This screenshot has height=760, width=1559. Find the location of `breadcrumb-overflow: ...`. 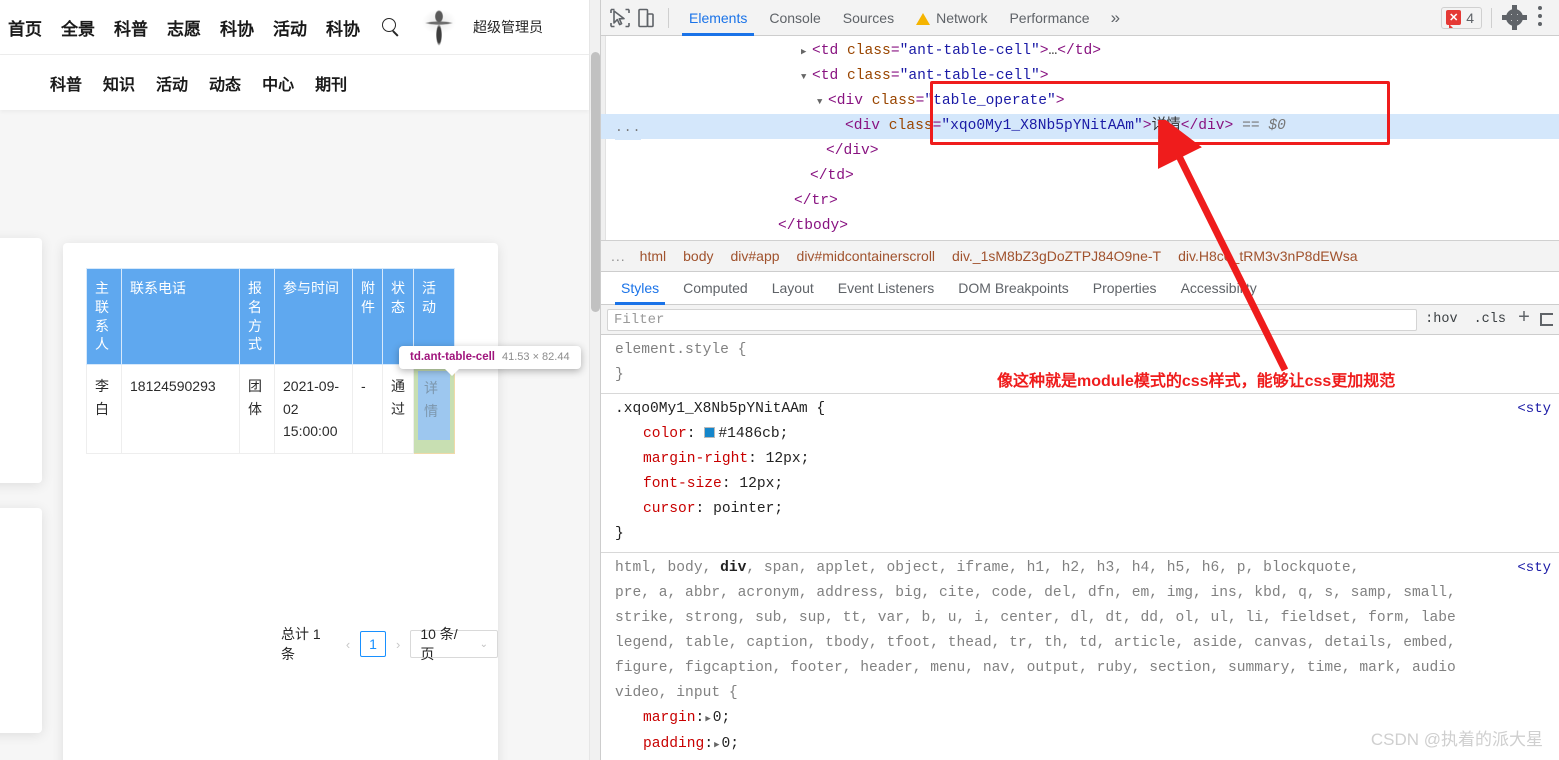

breadcrumb-overflow: ... is located at coordinates (618, 256).